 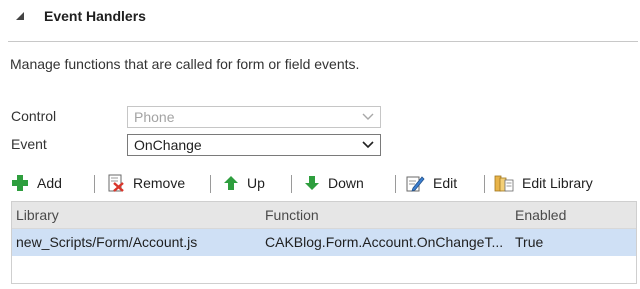 I want to click on handlers-toolbar: Add Remove Up Down Edit Edit Library, so click(x=321, y=183).